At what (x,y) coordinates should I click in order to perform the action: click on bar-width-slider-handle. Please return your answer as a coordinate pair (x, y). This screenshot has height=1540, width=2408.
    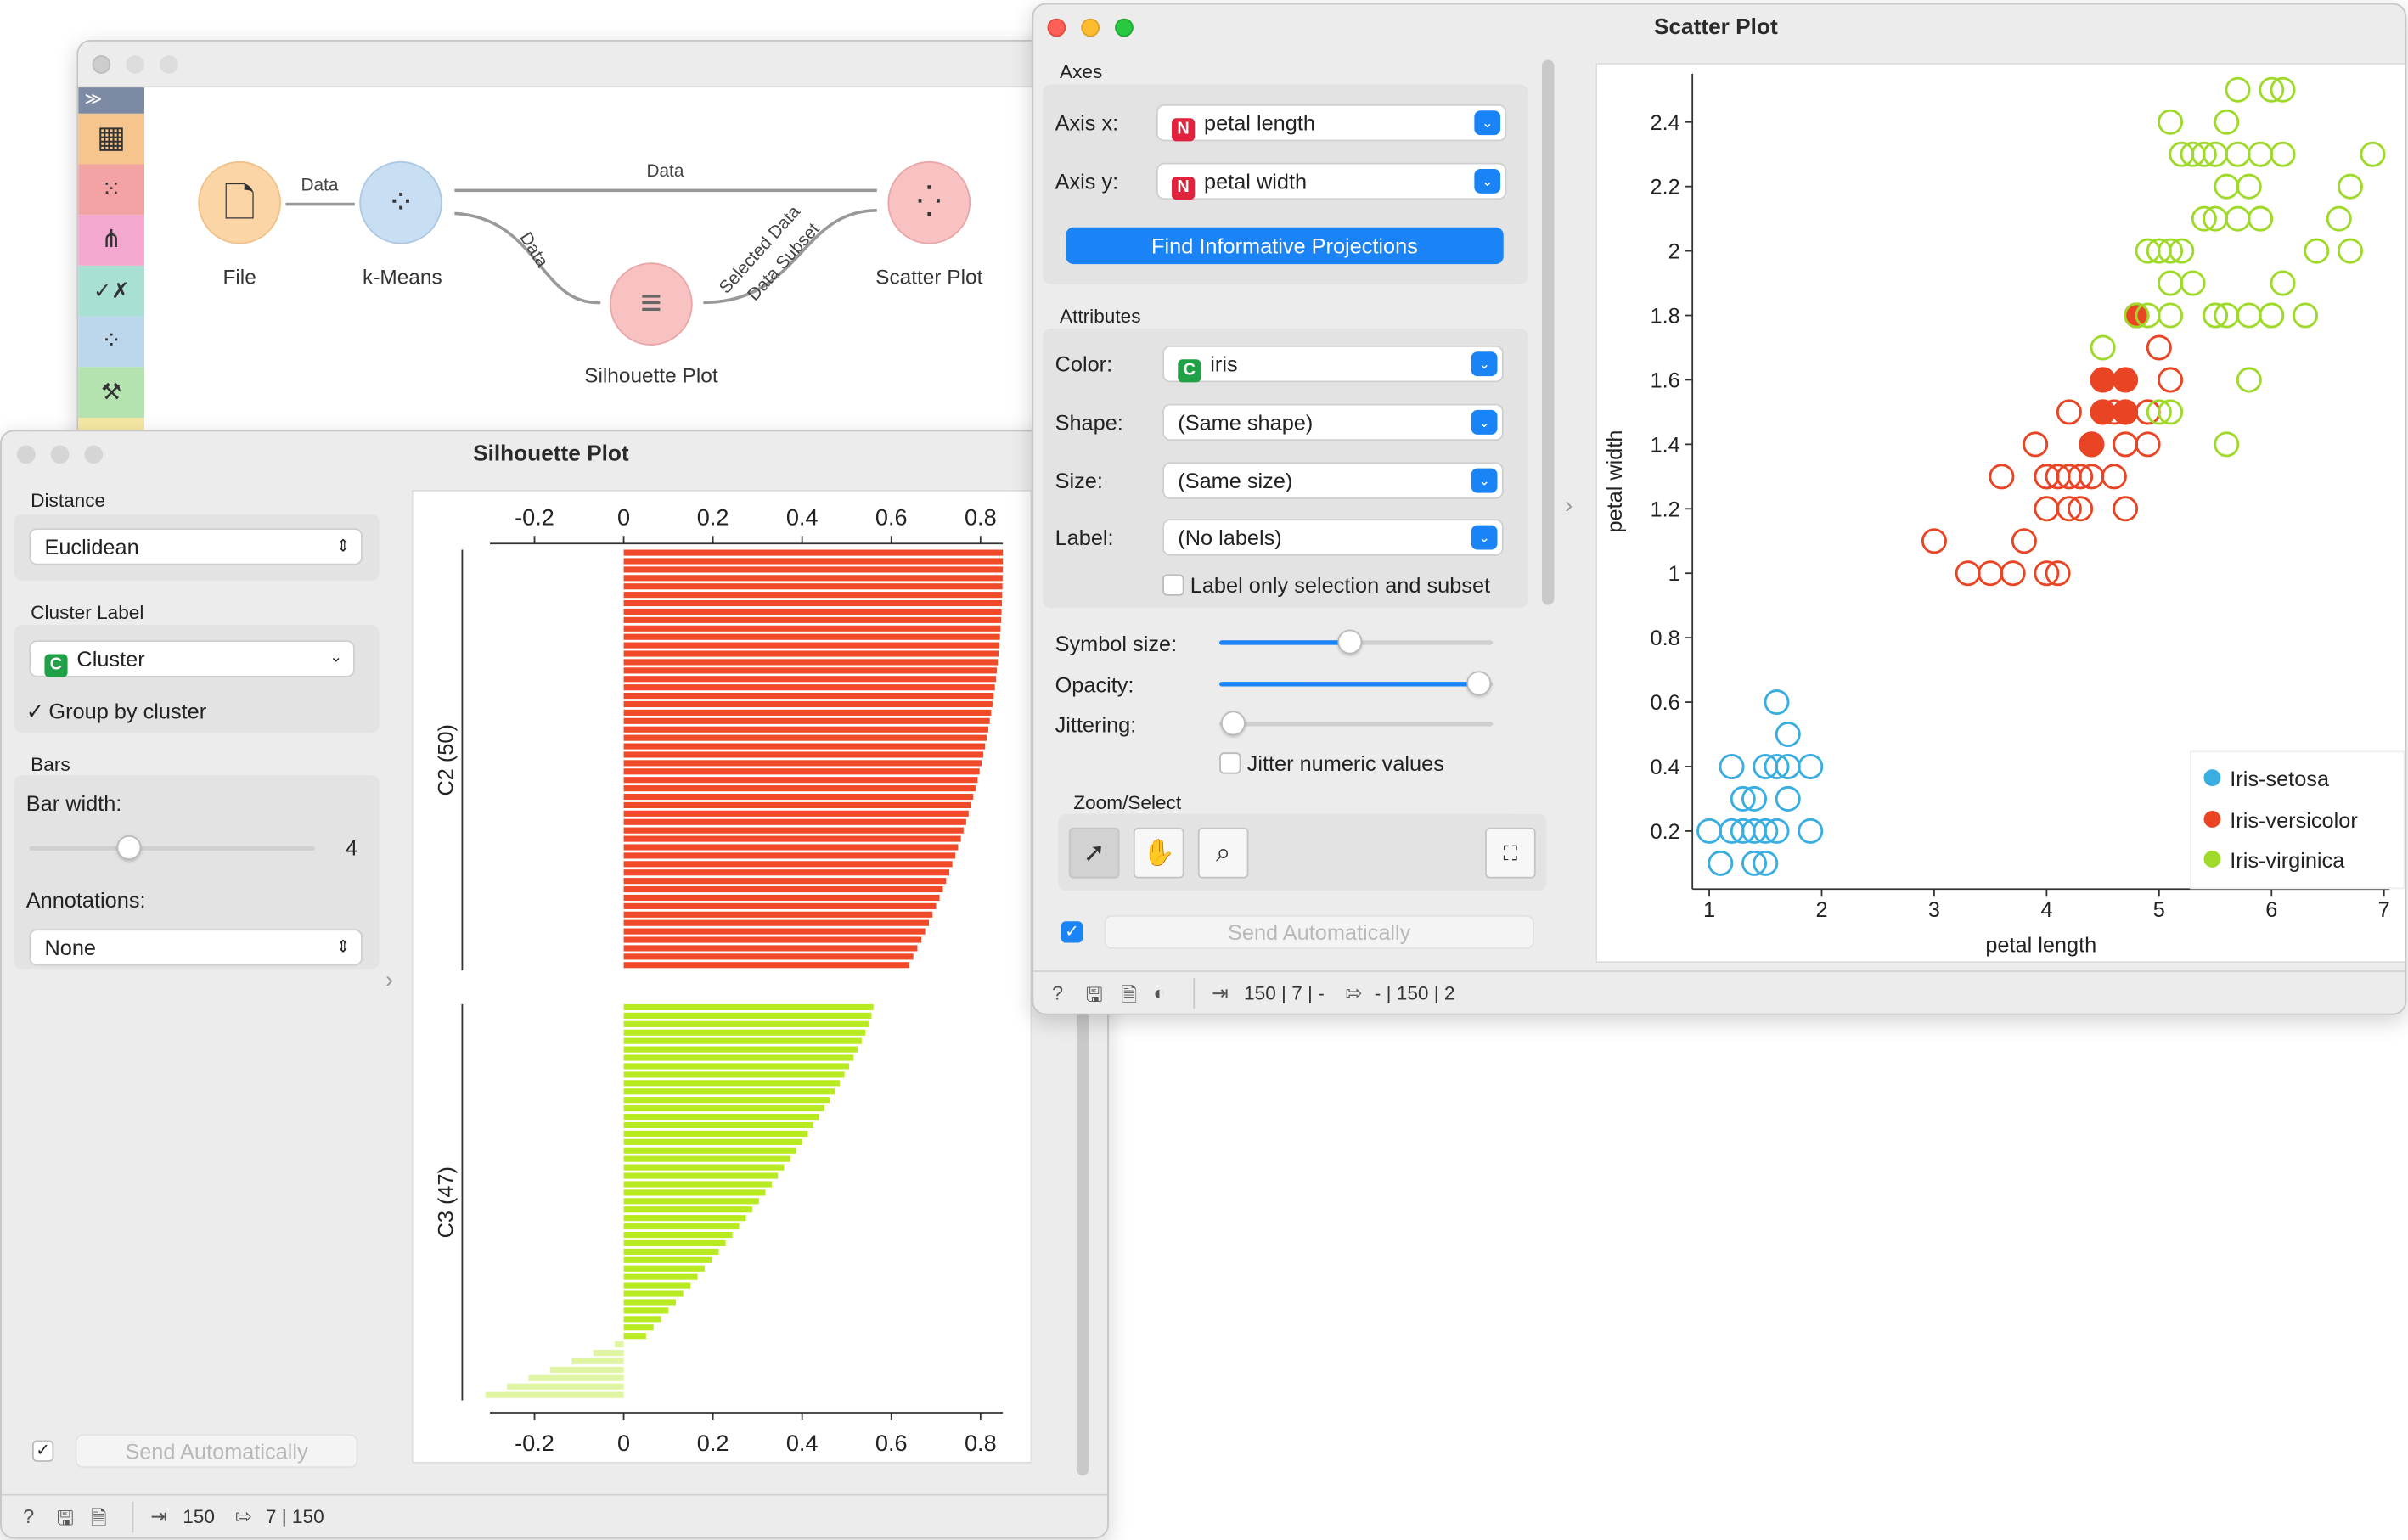
    Looking at the image, I should click on (129, 847).